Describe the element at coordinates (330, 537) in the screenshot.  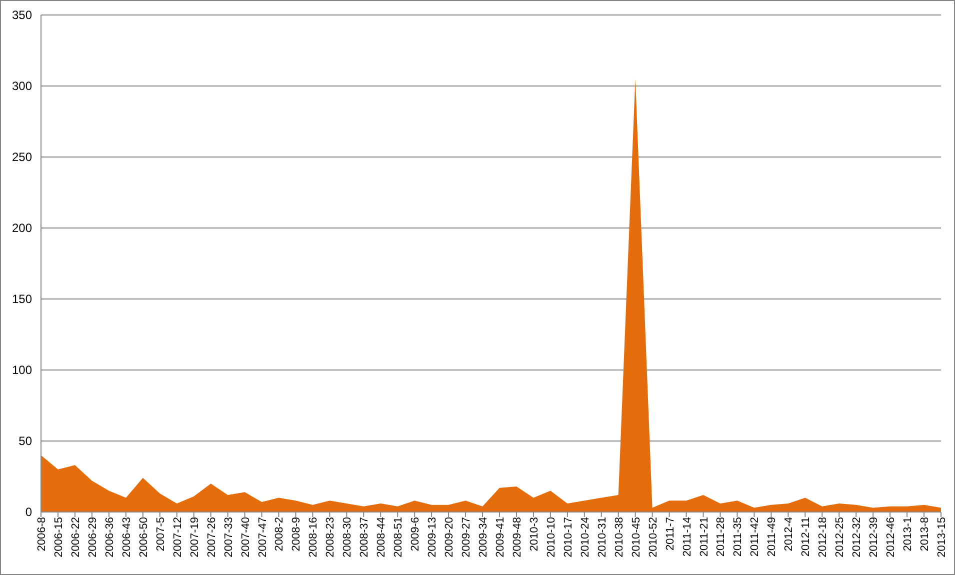
I see `x-tick-label: 2008-23` at that location.